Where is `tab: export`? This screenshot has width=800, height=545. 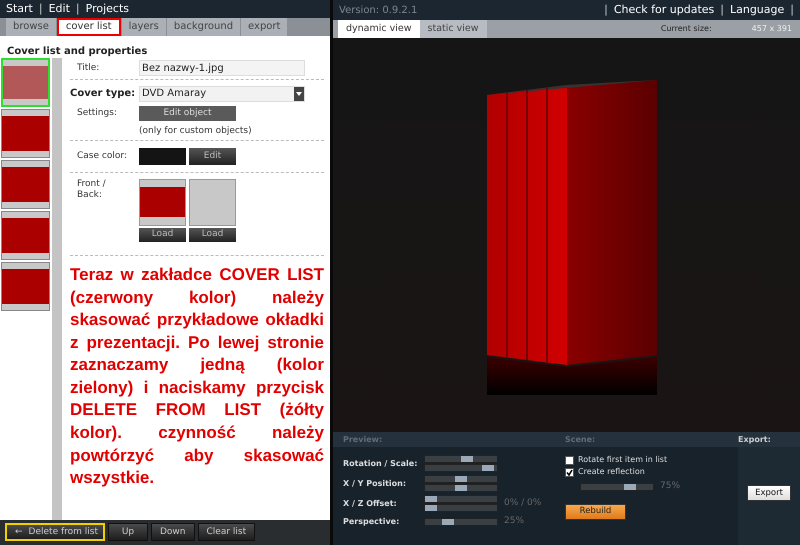 tab: export is located at coordinates (264, 27).